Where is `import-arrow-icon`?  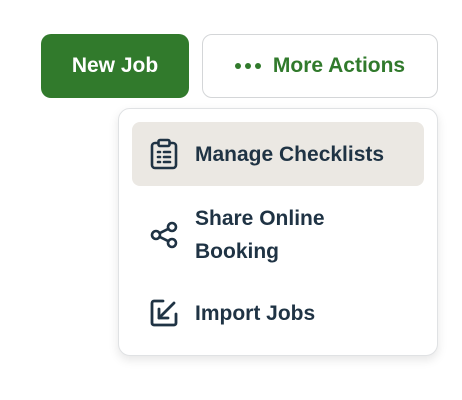
import-arrow-icon is located at coordinates (164, 313).